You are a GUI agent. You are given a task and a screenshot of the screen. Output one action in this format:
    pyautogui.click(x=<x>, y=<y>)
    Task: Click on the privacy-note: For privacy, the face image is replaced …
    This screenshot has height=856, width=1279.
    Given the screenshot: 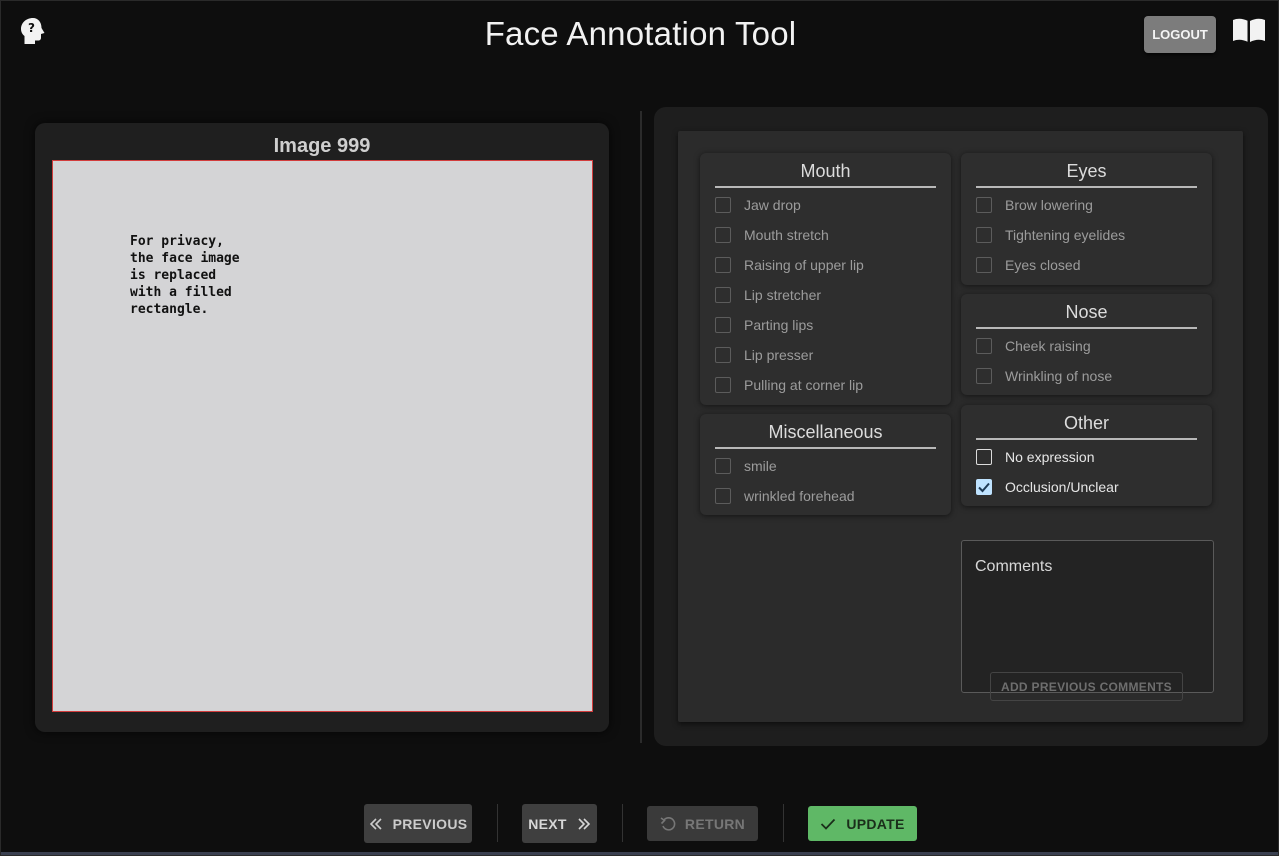 What is the action you would take?
    pyautogui.click(x=185, y=275)
    